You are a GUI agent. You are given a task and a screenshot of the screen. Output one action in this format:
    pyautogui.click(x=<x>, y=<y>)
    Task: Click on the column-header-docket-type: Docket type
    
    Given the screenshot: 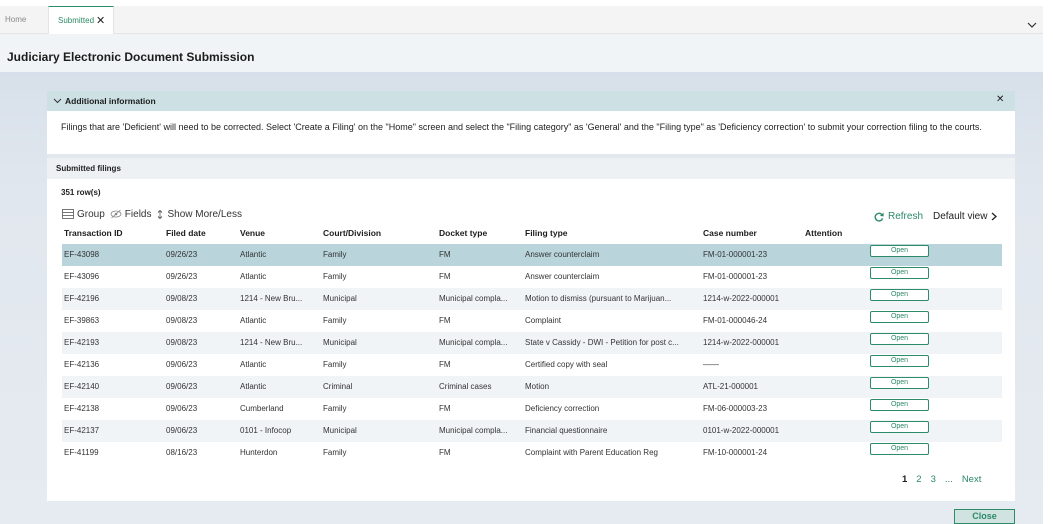 What is the action you would take?
    pyautogui.click(x=463, y=233)
    